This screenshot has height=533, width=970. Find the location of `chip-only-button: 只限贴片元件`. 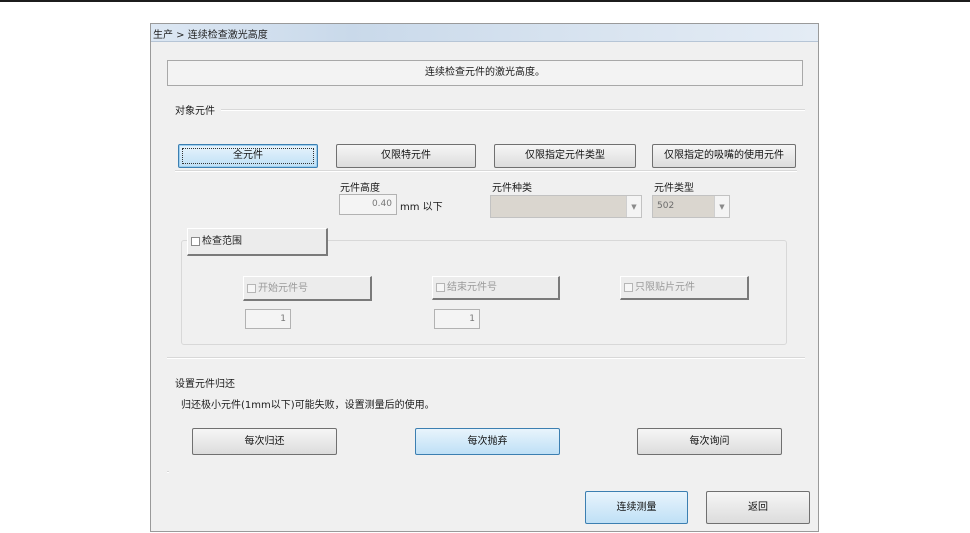

chip-only-button: 只限贴片元件 is located at coordinates (684, 288).